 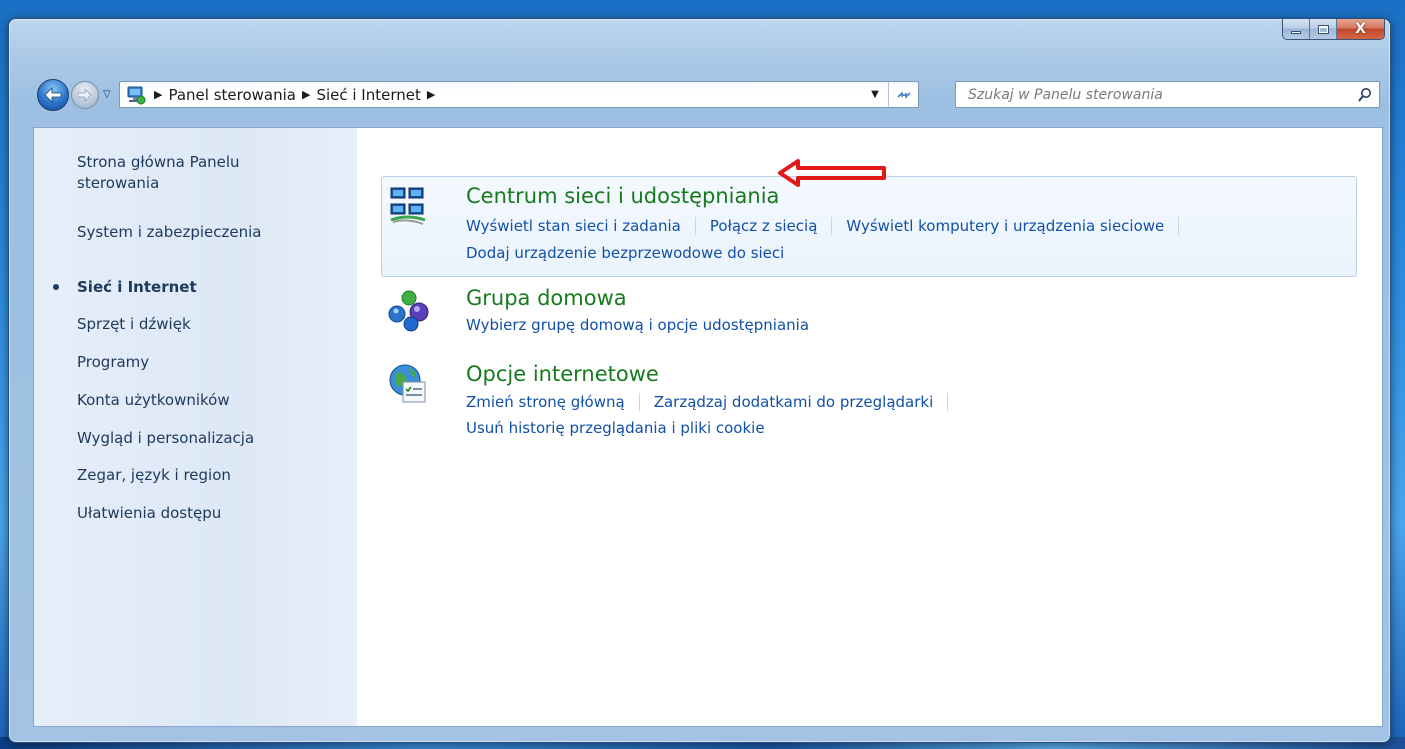 I want to click on caption-buttons: X, so click(x=1333, y=29).